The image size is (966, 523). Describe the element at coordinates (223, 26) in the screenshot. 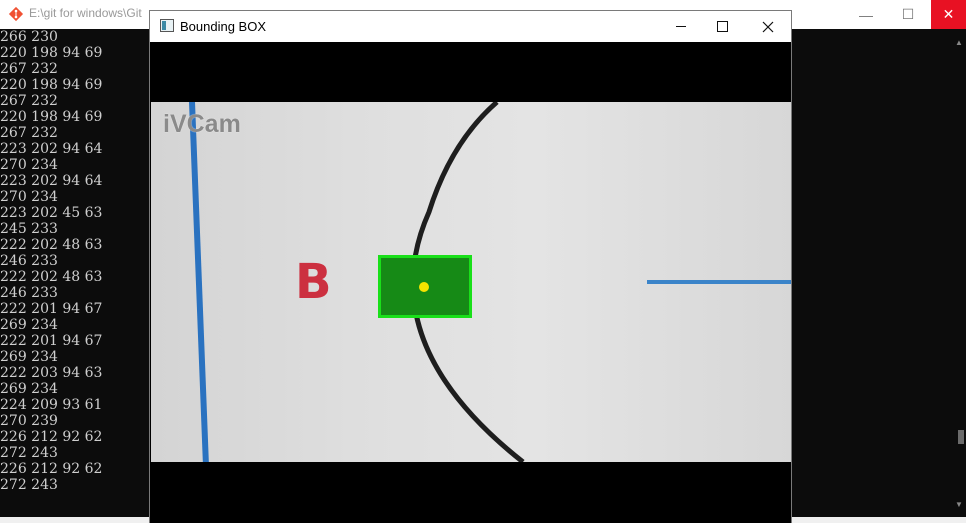

I see `window-title: Bounding BOX` at that location.